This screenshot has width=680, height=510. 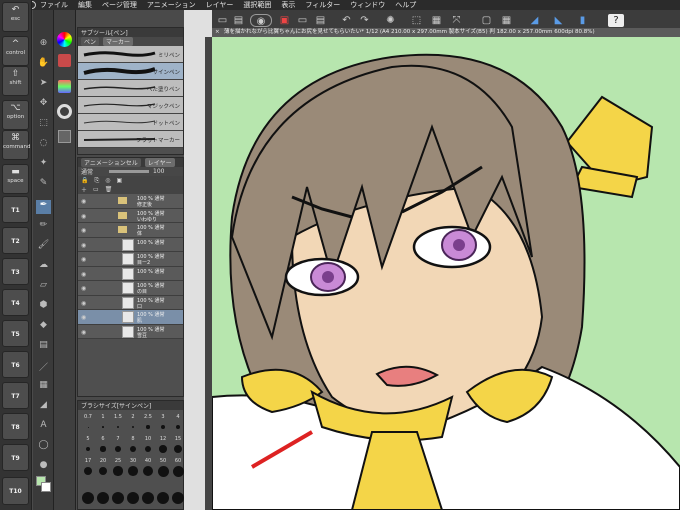 What do you see at coordinates (15, 302) in the screenshot?
I see `t4-key: T4` at bounding box center [15, 302].